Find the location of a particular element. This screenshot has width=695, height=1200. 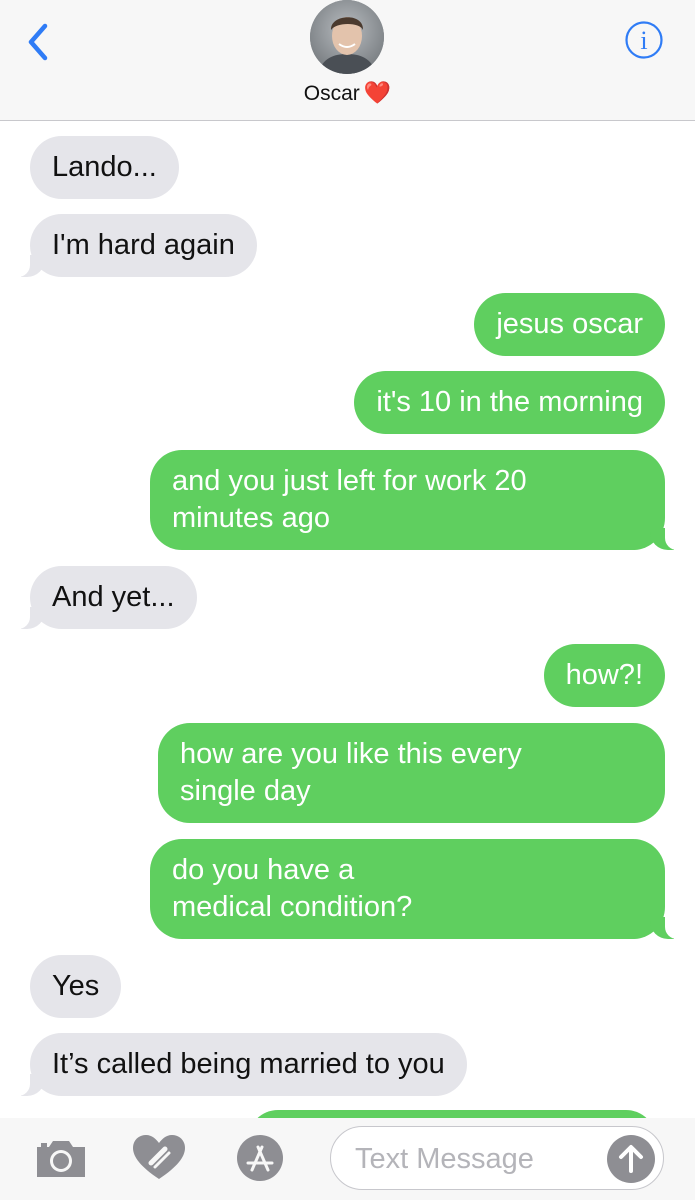

outgoing-message-bubble: it's 10 in the morning is located at coordinates (509, 402).